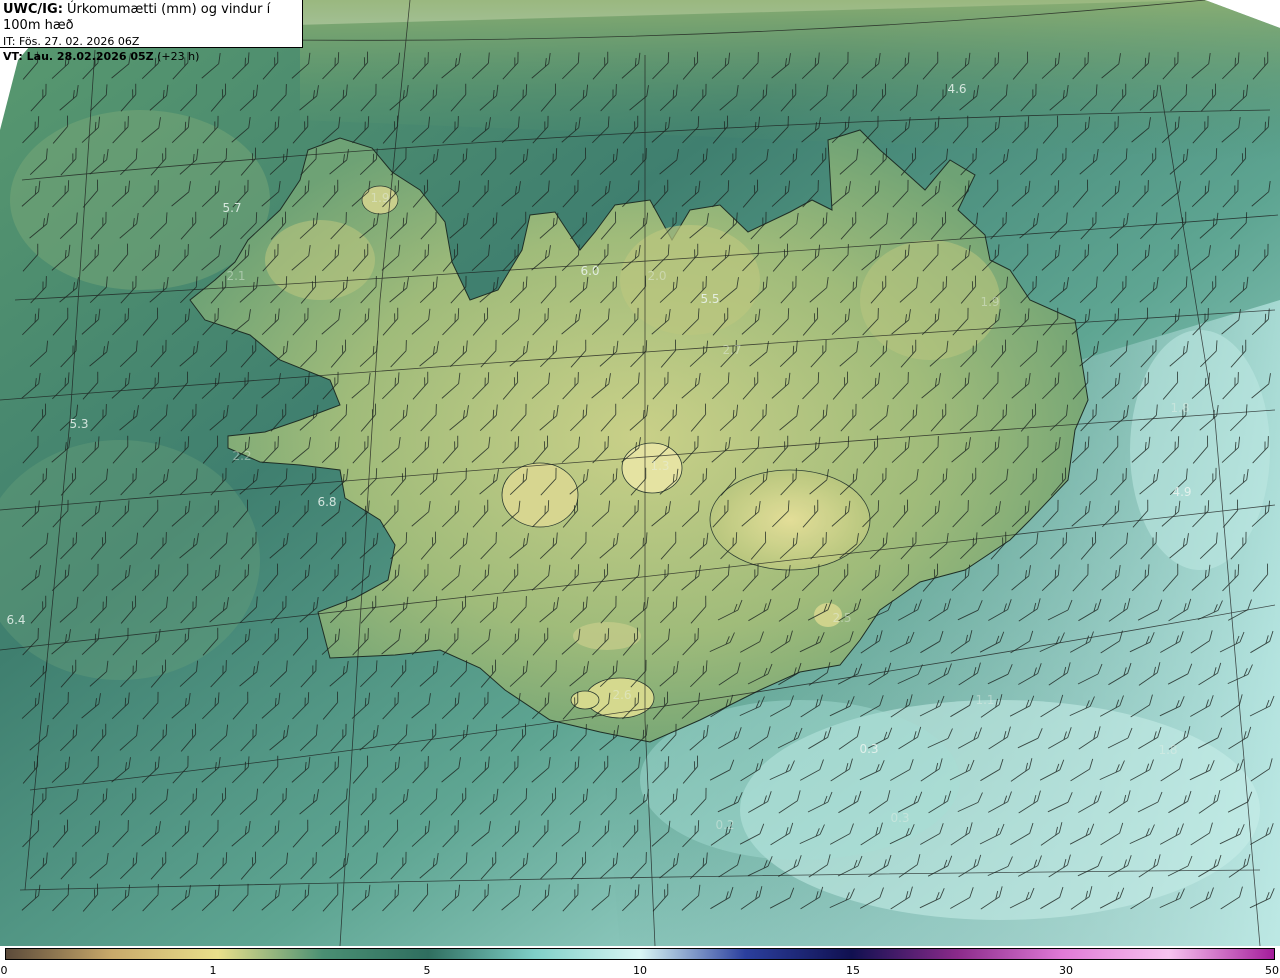  I want to click on value-label: 0.2, so click(725, 825).